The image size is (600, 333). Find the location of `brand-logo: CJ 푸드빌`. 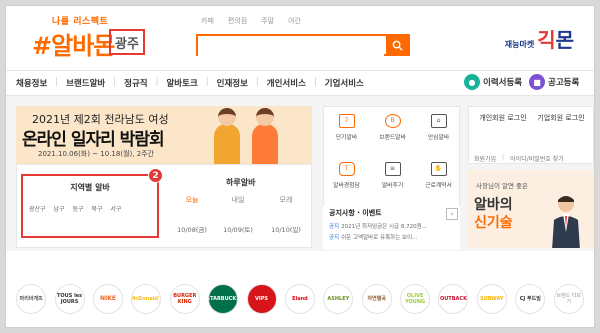

brand-logo: CJ 푸드빌 is located at coordinates (530, 298).